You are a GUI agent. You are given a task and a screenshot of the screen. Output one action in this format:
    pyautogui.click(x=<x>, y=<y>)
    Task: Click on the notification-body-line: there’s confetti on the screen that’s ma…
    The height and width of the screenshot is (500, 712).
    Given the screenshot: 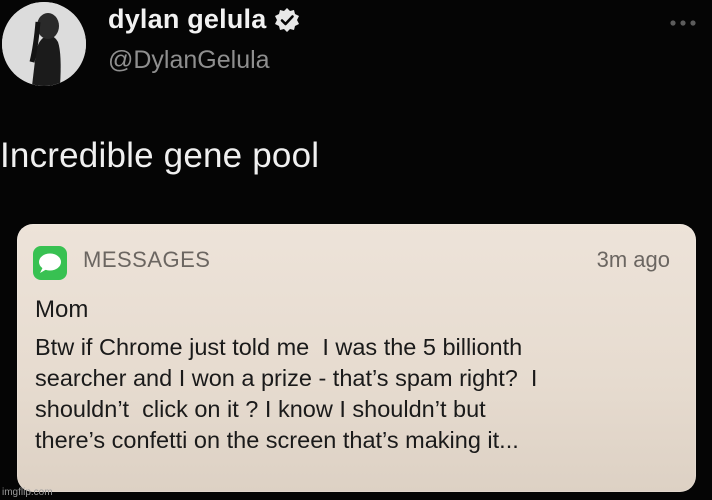 What is the action you would take?
    pyautogui.click(x=277, y=440)
    